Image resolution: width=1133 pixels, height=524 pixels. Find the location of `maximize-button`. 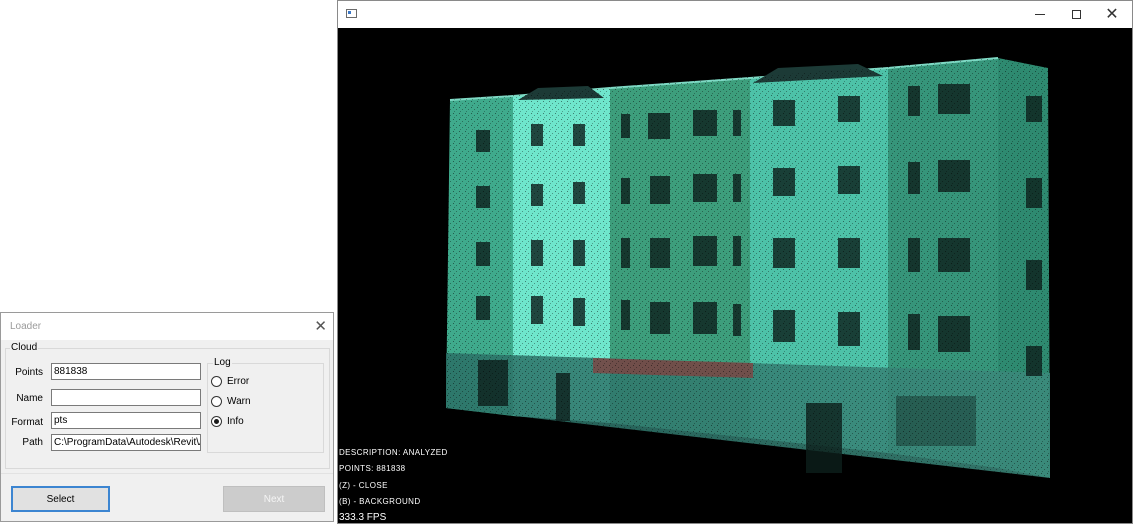

maximize-button is located at coordinates (1076, 14).